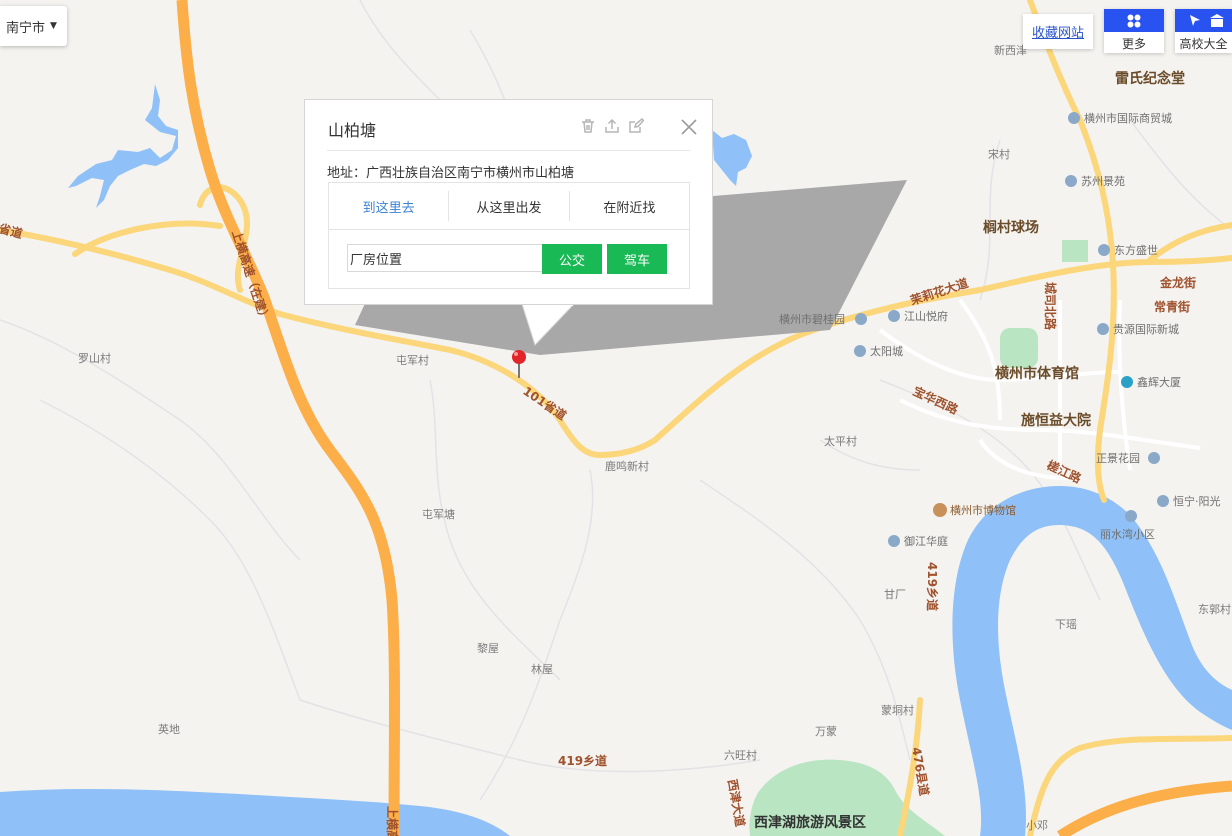  What do you see at coordinates (1150, 78) in the screenshot?
I see `label-leishi: 雷氏纪念堂` at bounding box center [1150, 78].